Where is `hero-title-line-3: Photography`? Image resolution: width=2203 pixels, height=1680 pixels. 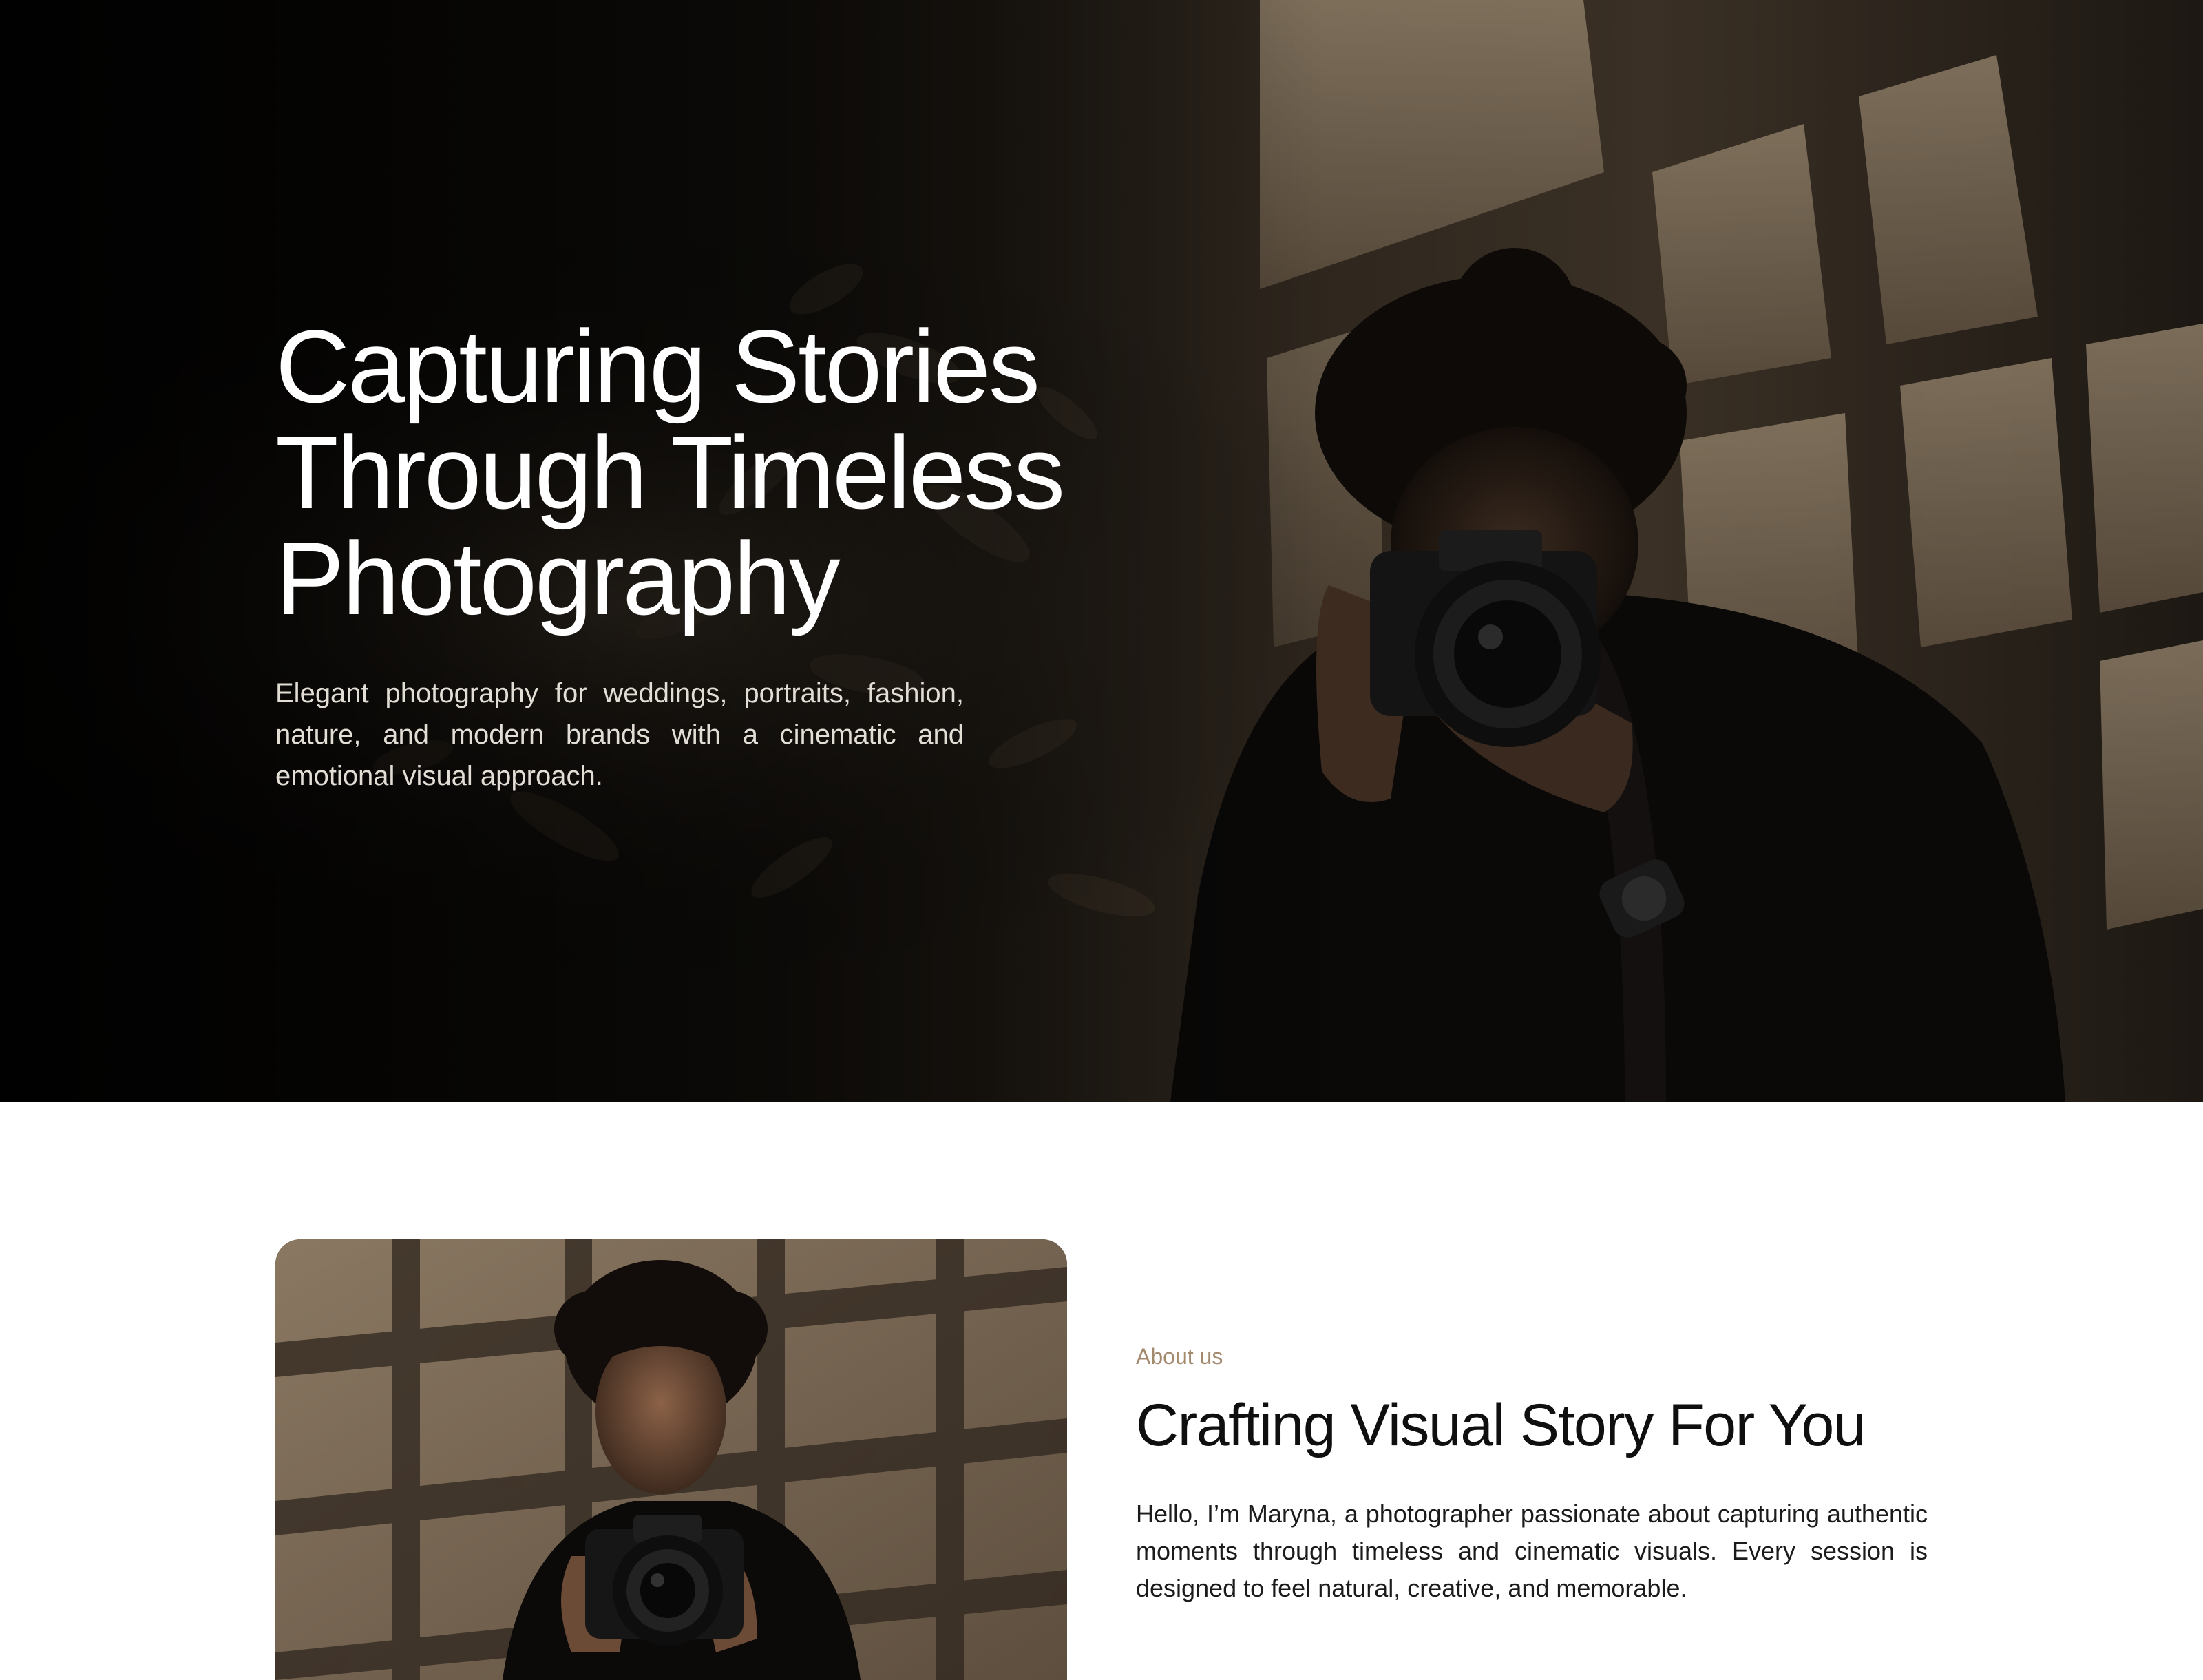
hero-title-line-3: Photography is located at coordinates (558, 578).